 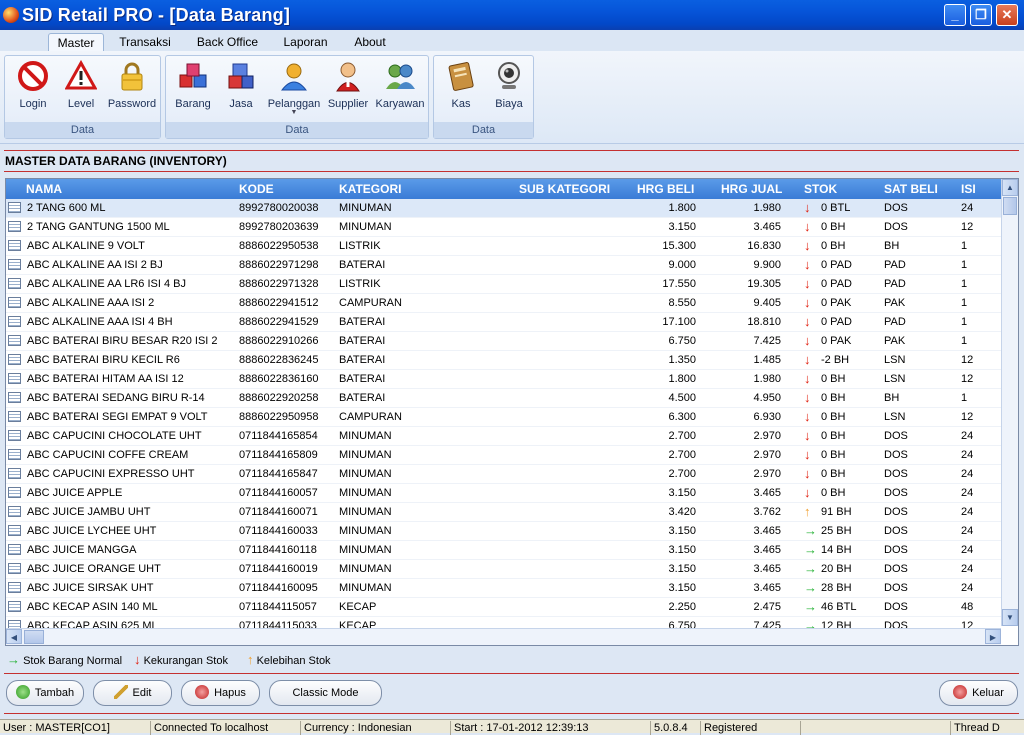 I want to click on column-header-stok: STOK, so click(x=820, y=189).